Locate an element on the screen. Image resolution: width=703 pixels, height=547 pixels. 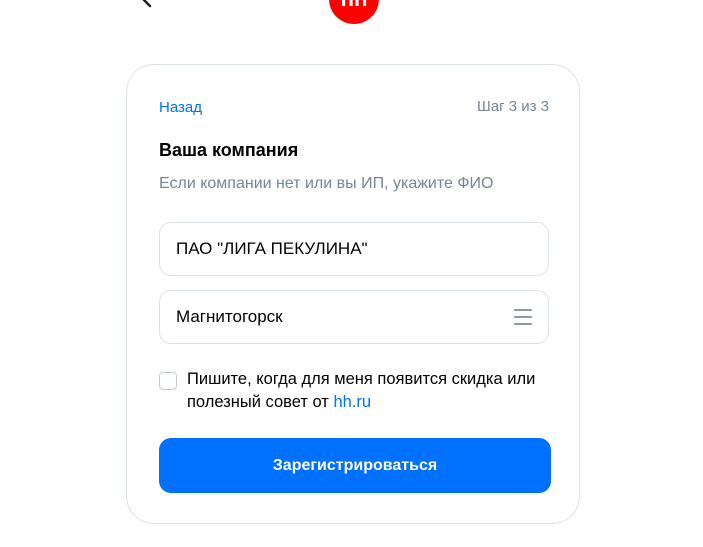
city-value: Магнитогорск is located at coordinates (229, 316).